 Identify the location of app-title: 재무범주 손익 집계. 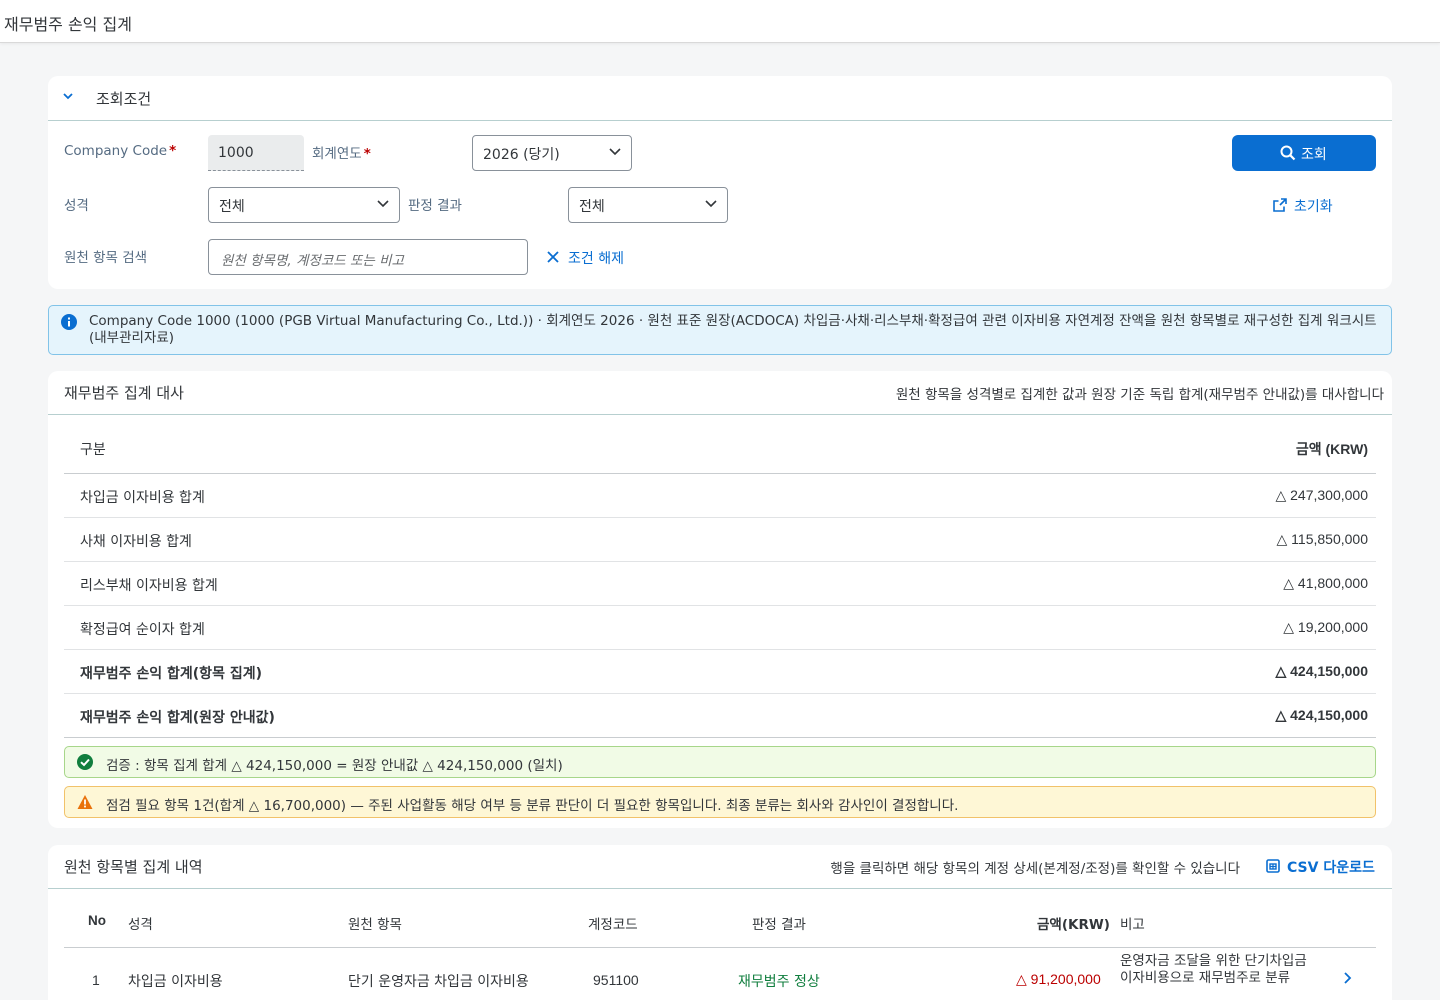
(68, 24).